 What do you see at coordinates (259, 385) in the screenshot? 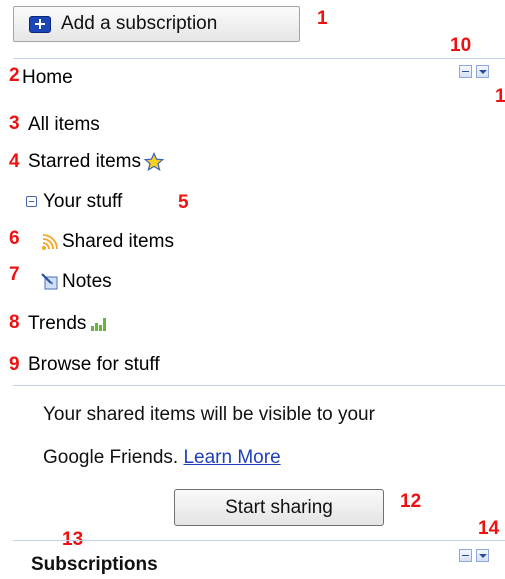
I see `middle-divider` at bounding box center [259, 385].